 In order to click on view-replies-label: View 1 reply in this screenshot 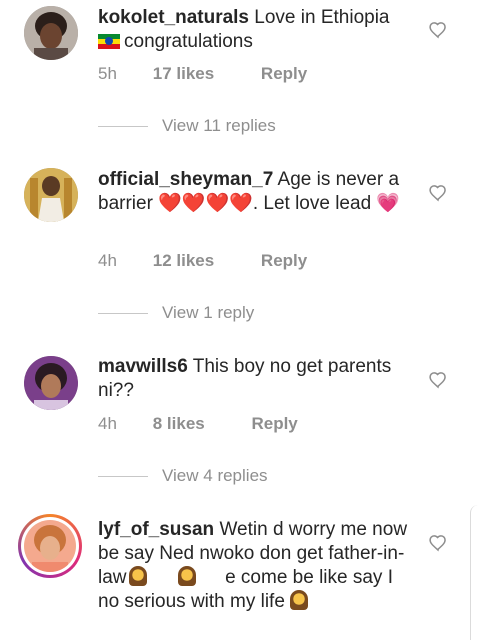, I will do `click(208, 312)`.